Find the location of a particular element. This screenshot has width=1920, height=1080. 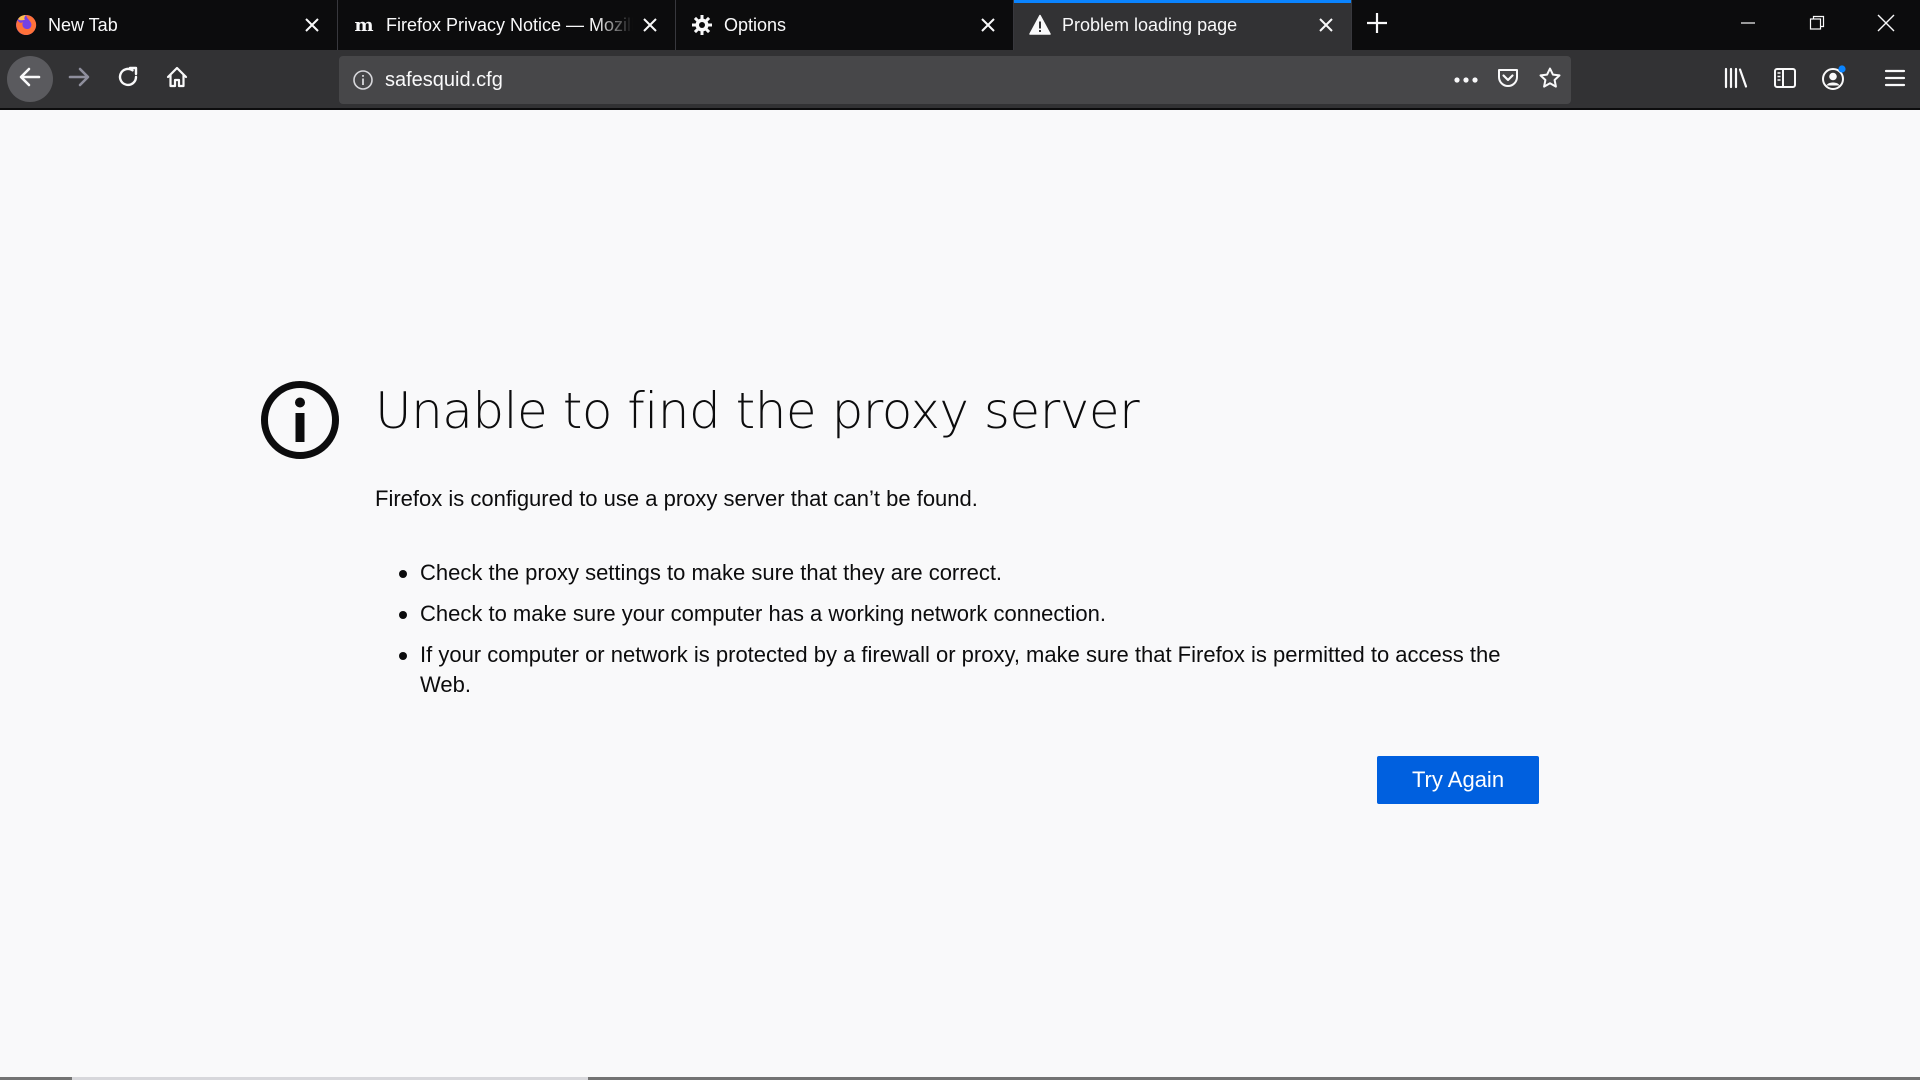

library-button is located at coordinates (1736, 80).